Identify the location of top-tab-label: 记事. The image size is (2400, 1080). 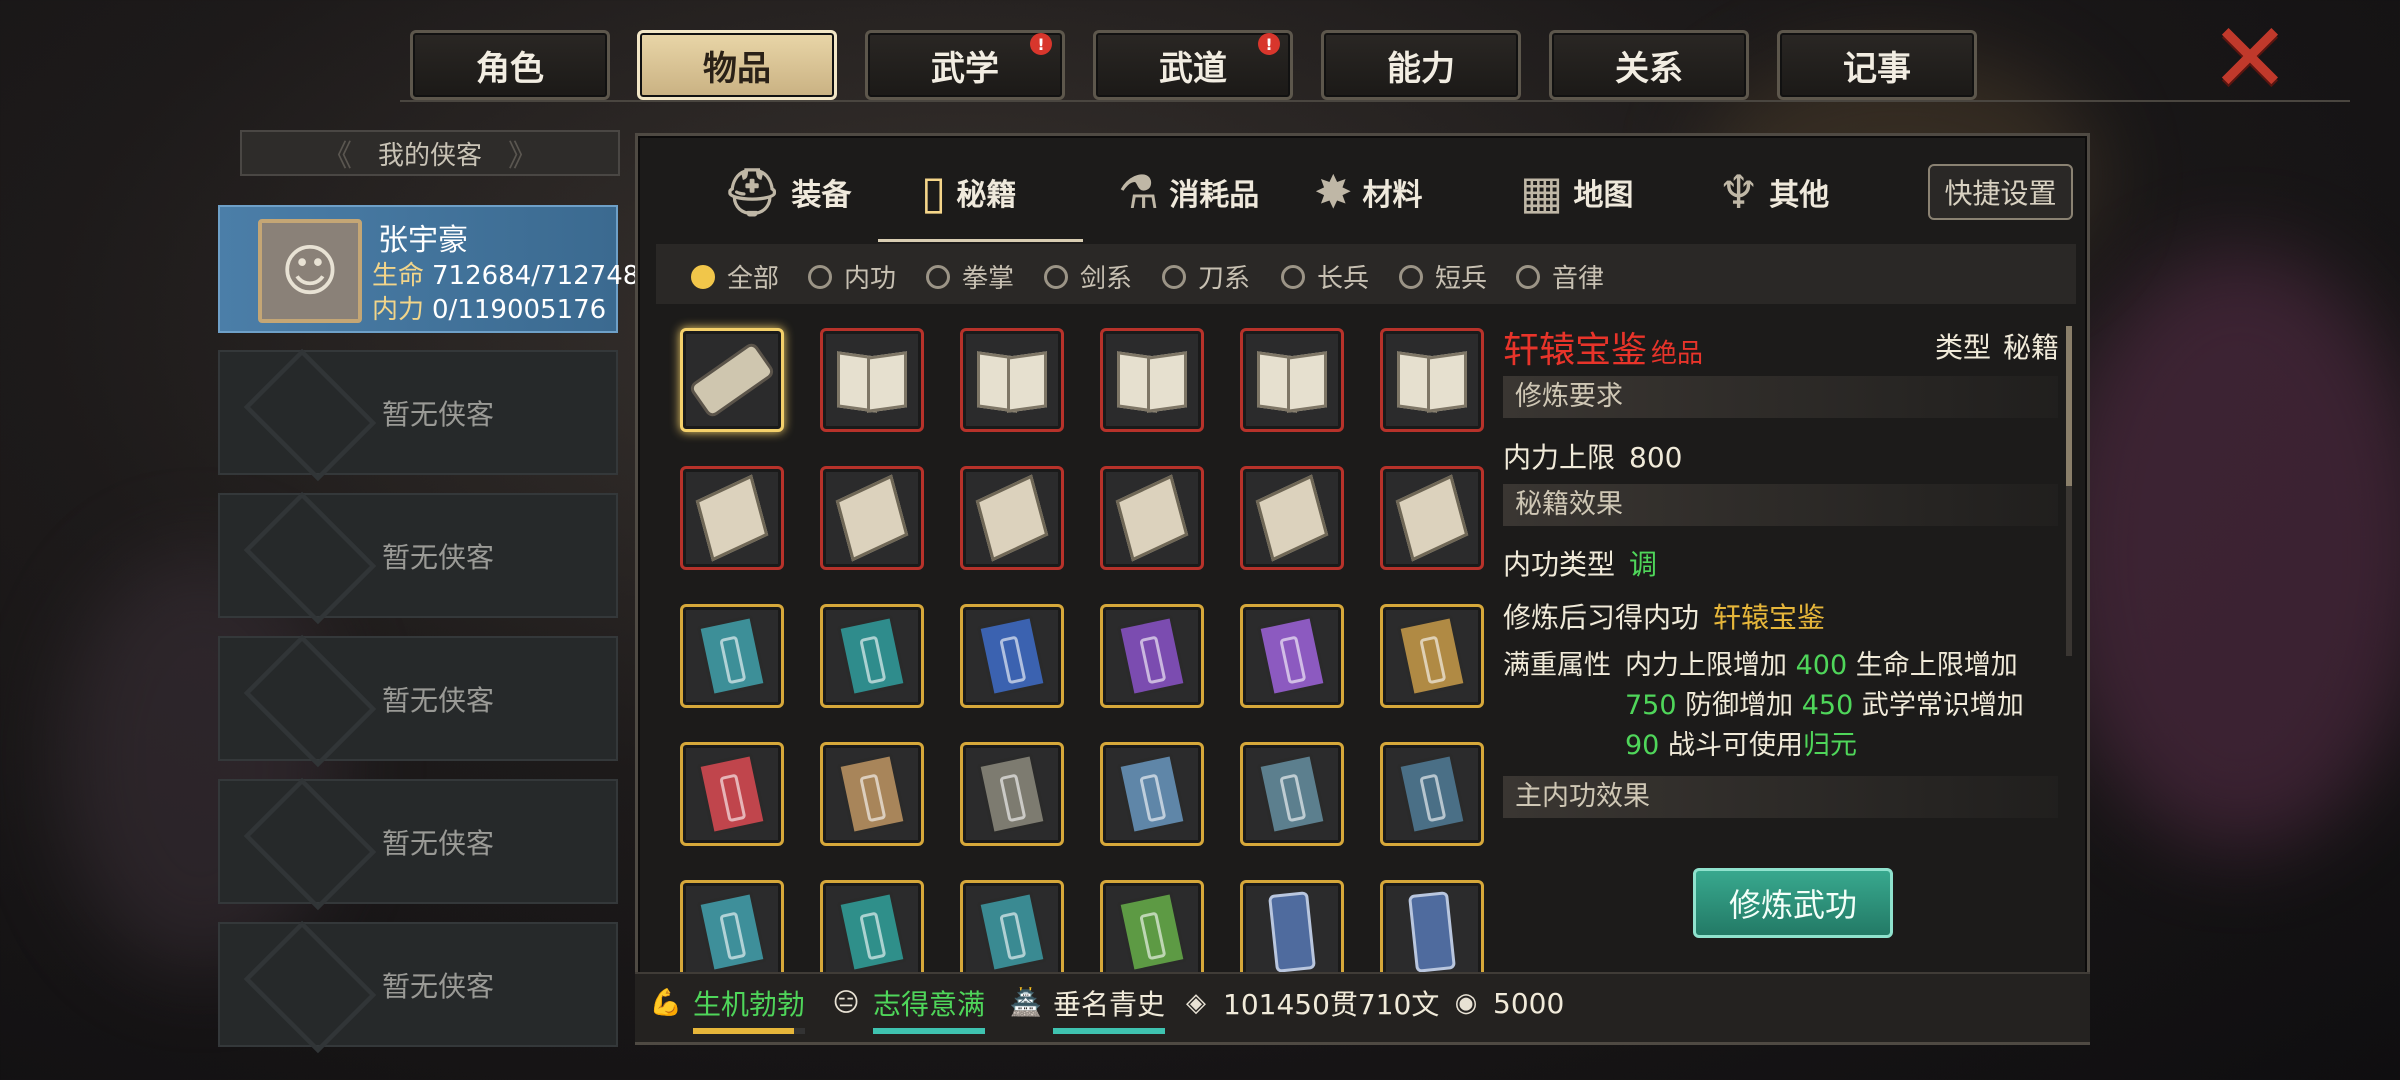
(1877, 68).